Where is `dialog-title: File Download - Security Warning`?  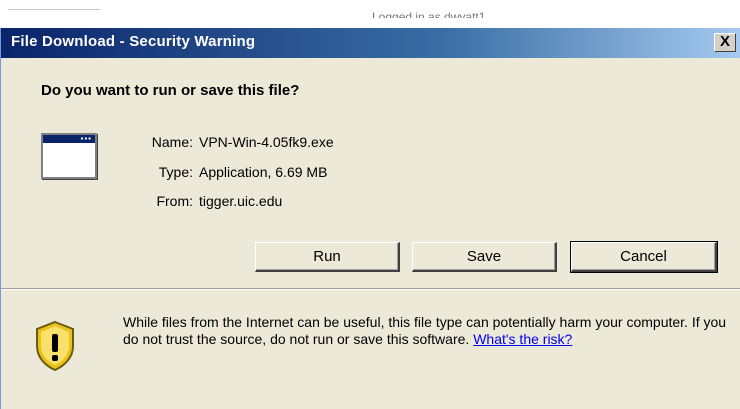 dialog-title: File Download - Security Warning is located at coordinates (133, 41).